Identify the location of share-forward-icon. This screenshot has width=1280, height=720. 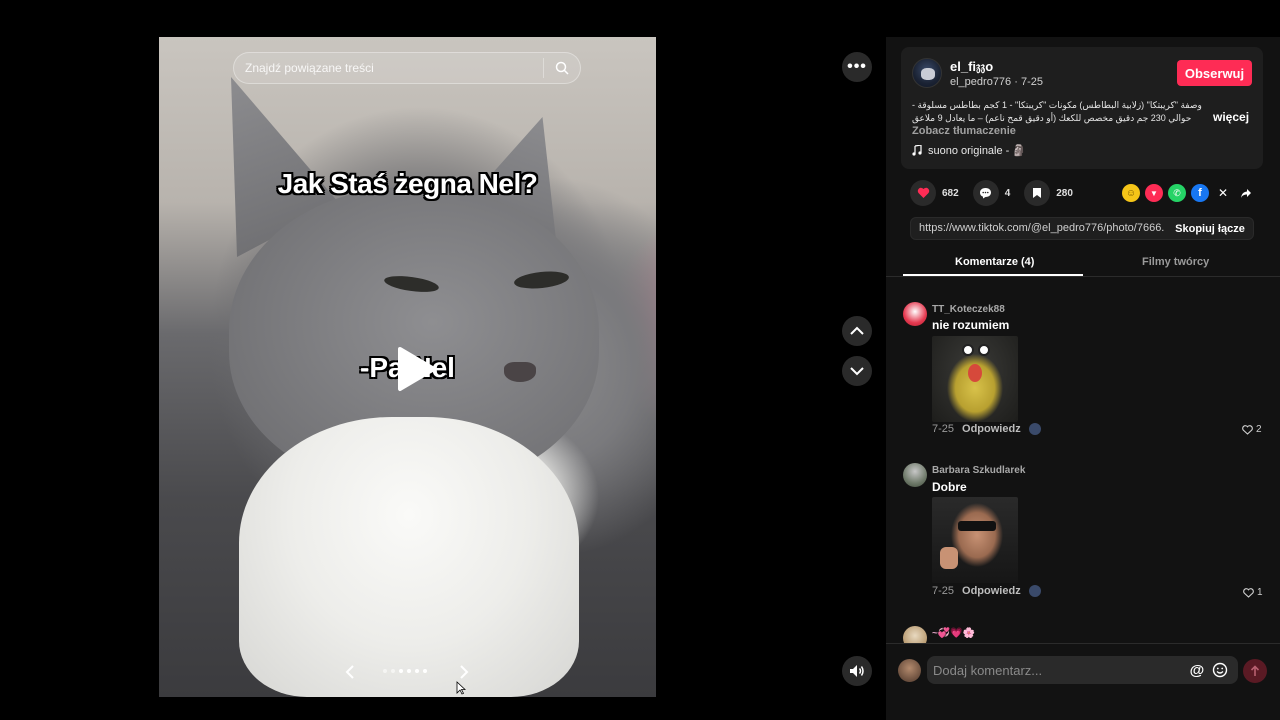
(1246, 193).